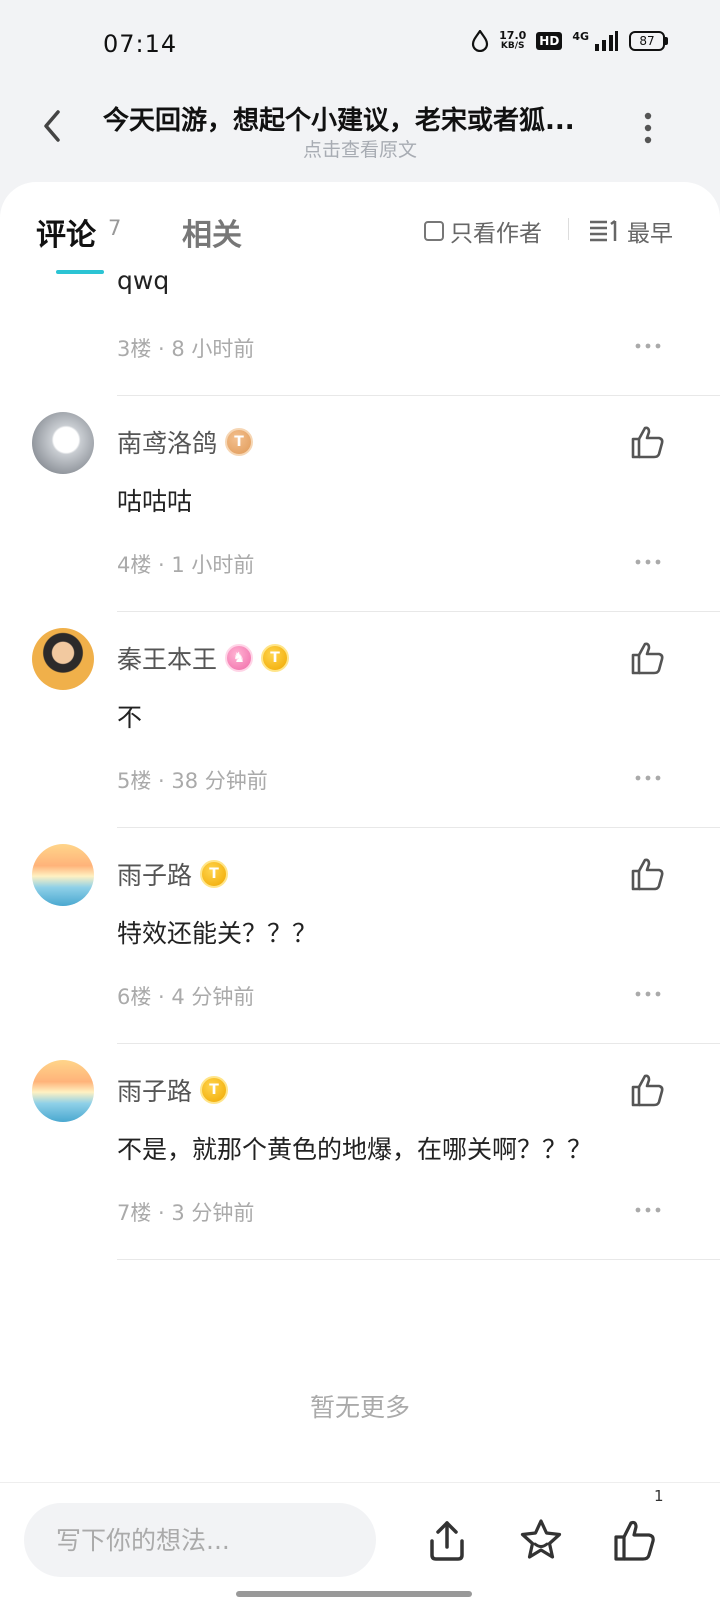 This screenshot has width=720, height=1600. Describe the element at coordinates (186, 349) in the screenshot. I see `comment-meta: 3楼 · 8 小时前` at that location.